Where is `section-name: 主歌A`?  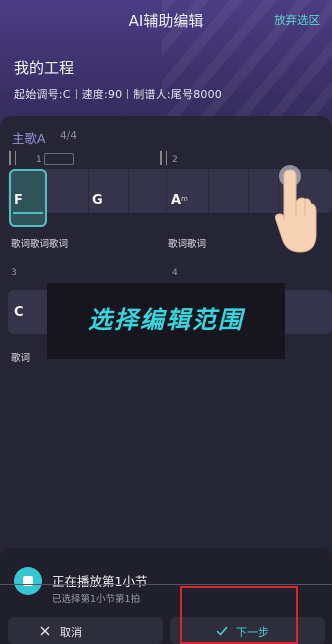 section-name: 主歌A is located at coordinates (29, 138).